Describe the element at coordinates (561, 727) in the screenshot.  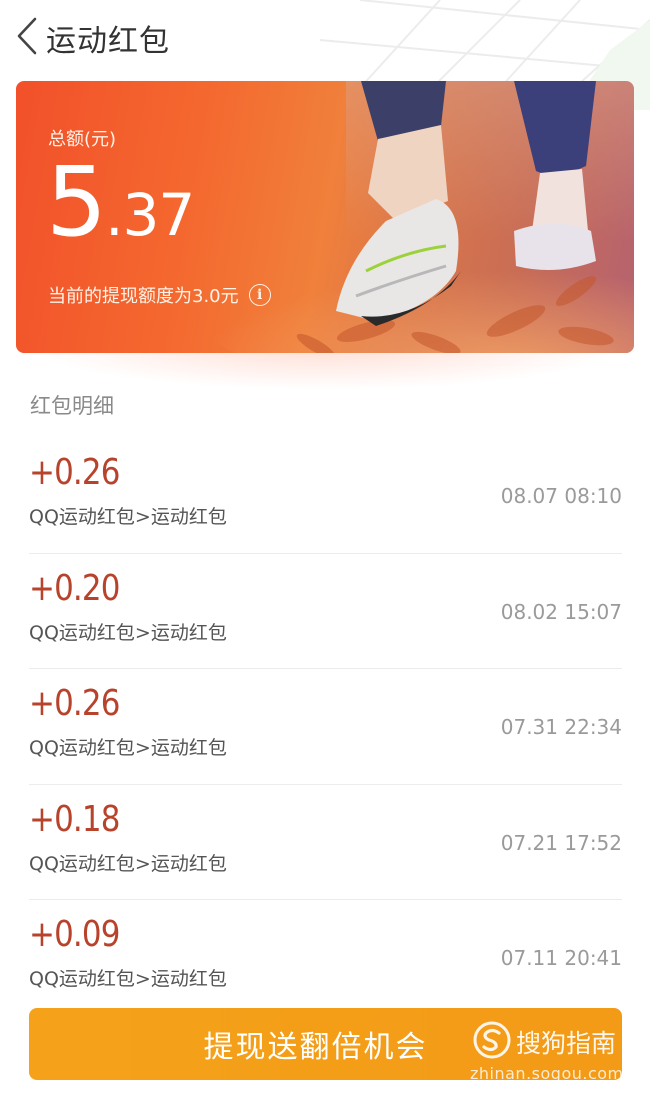
I see `item-time: 07.31 22:34` at that location.